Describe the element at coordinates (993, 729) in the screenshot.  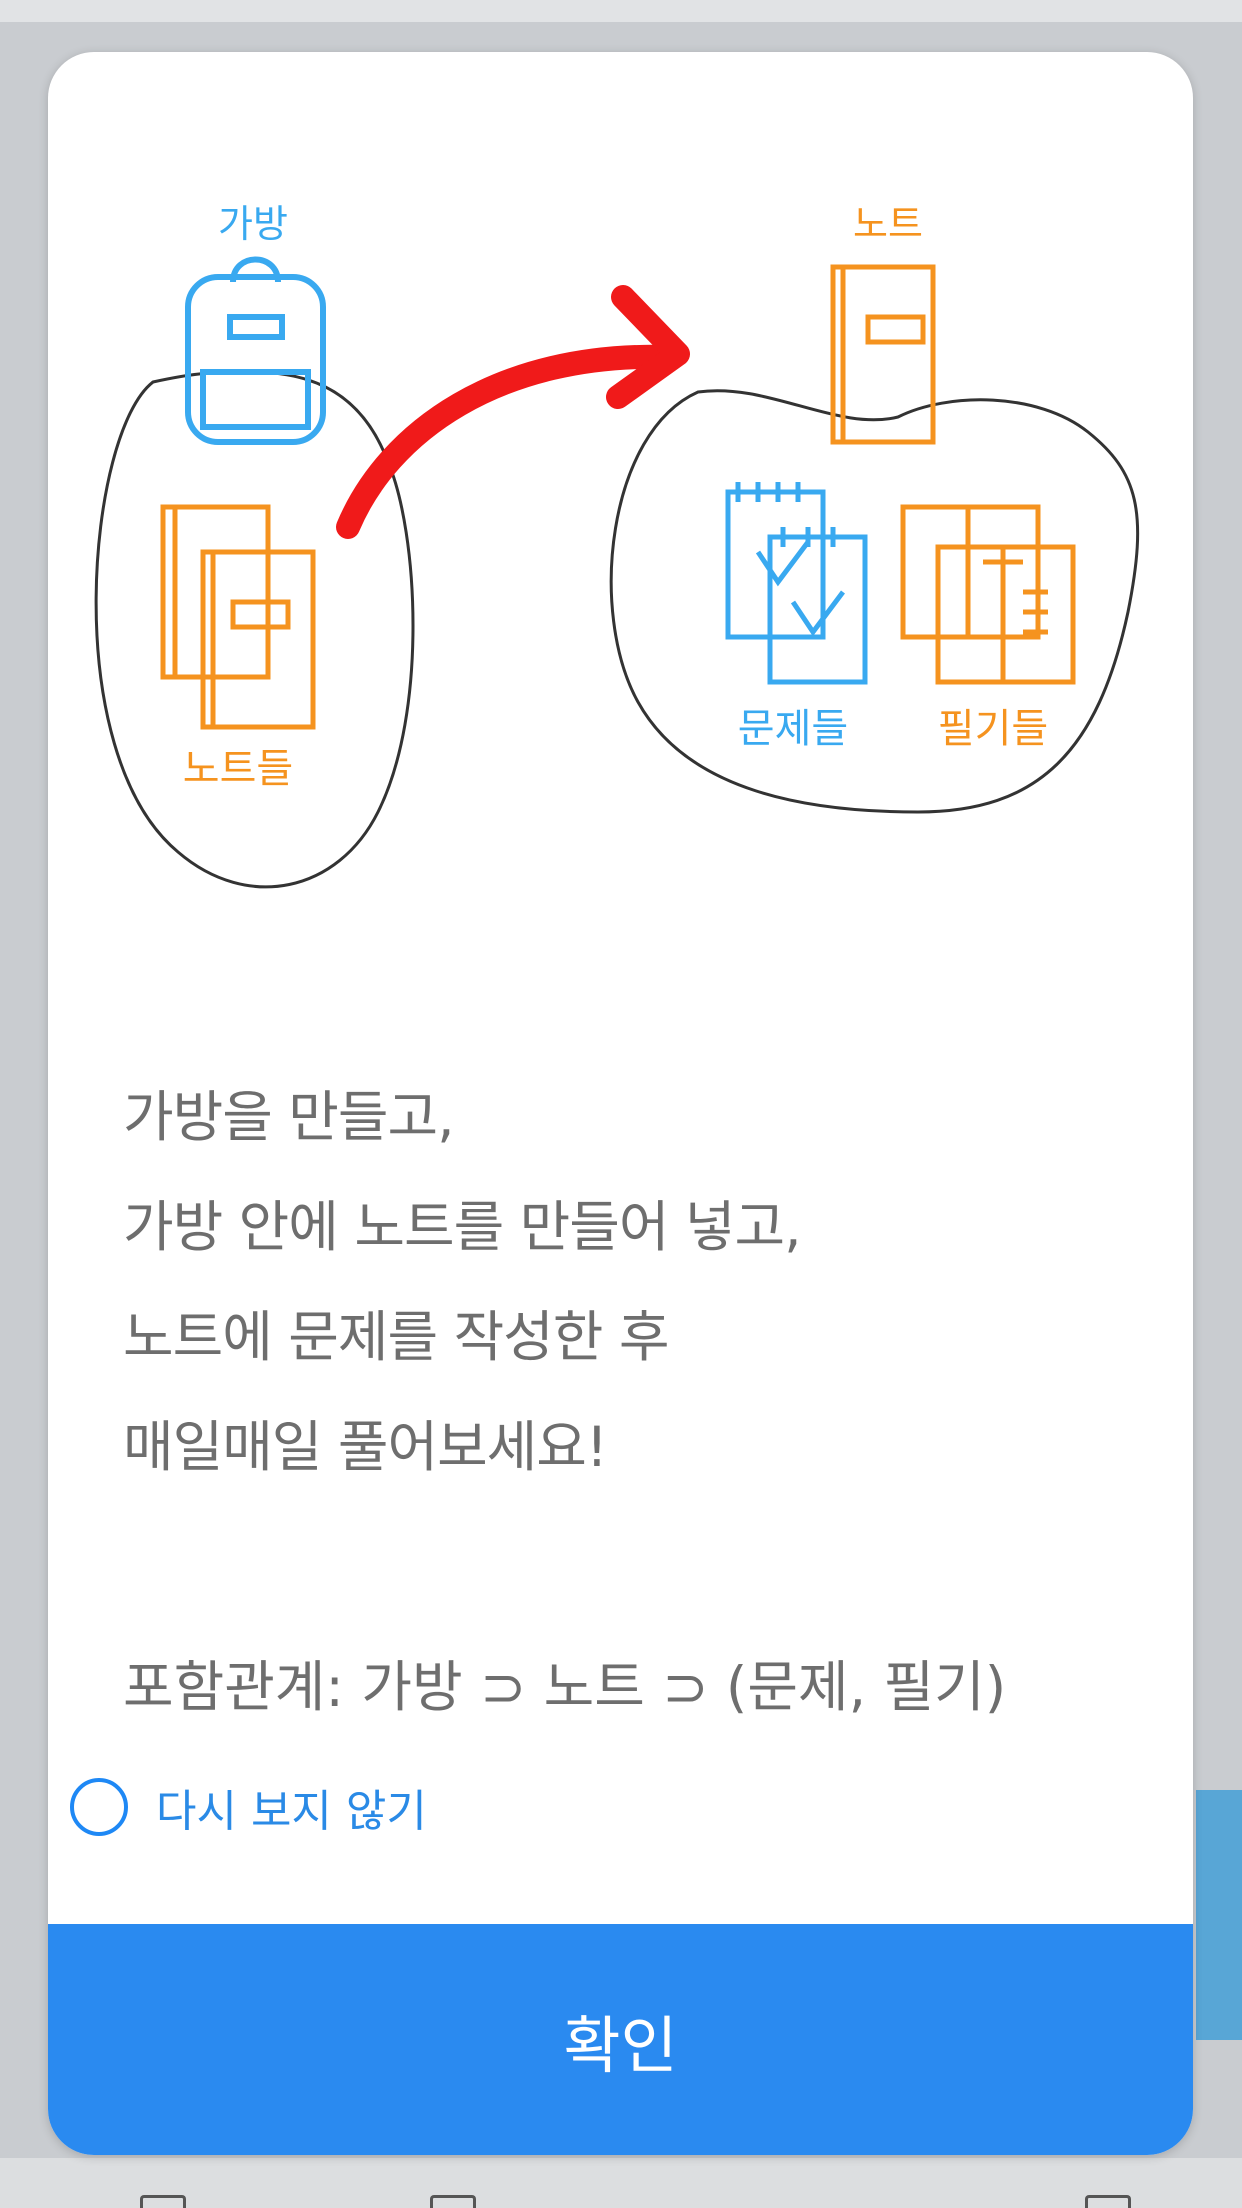
I see `memos-label: 필기들` at that location.